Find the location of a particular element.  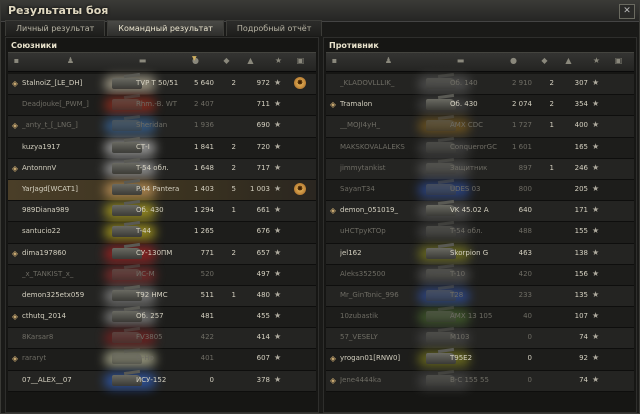

enemies-header: ▪ ♟ ▬ ● ◆ ▲ ★ ▣ is located at coordinates (480, 62).